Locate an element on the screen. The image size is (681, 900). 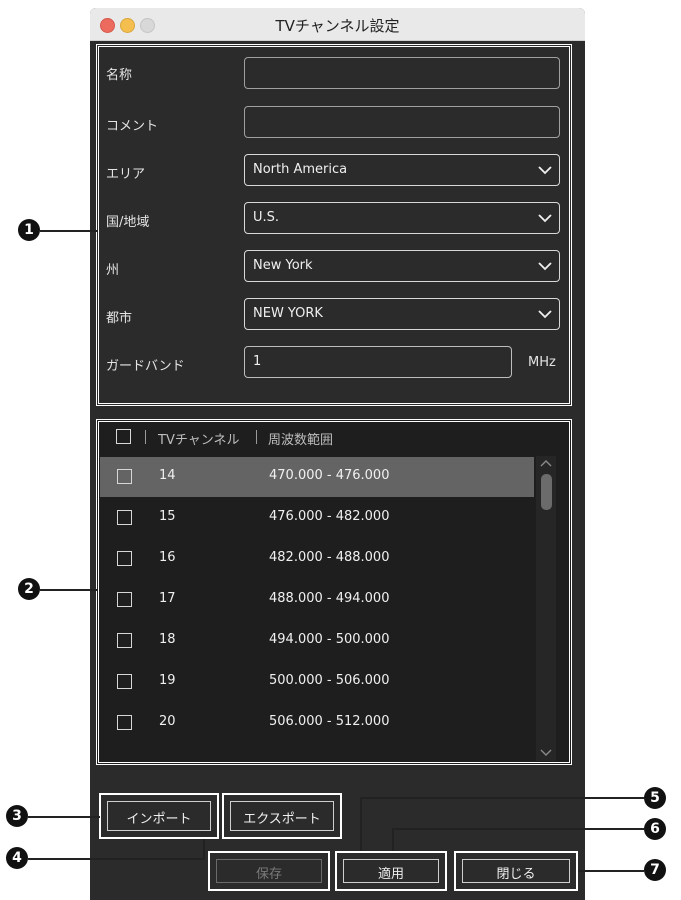
export-label: エクスポート is located at coordinates (282, 819).